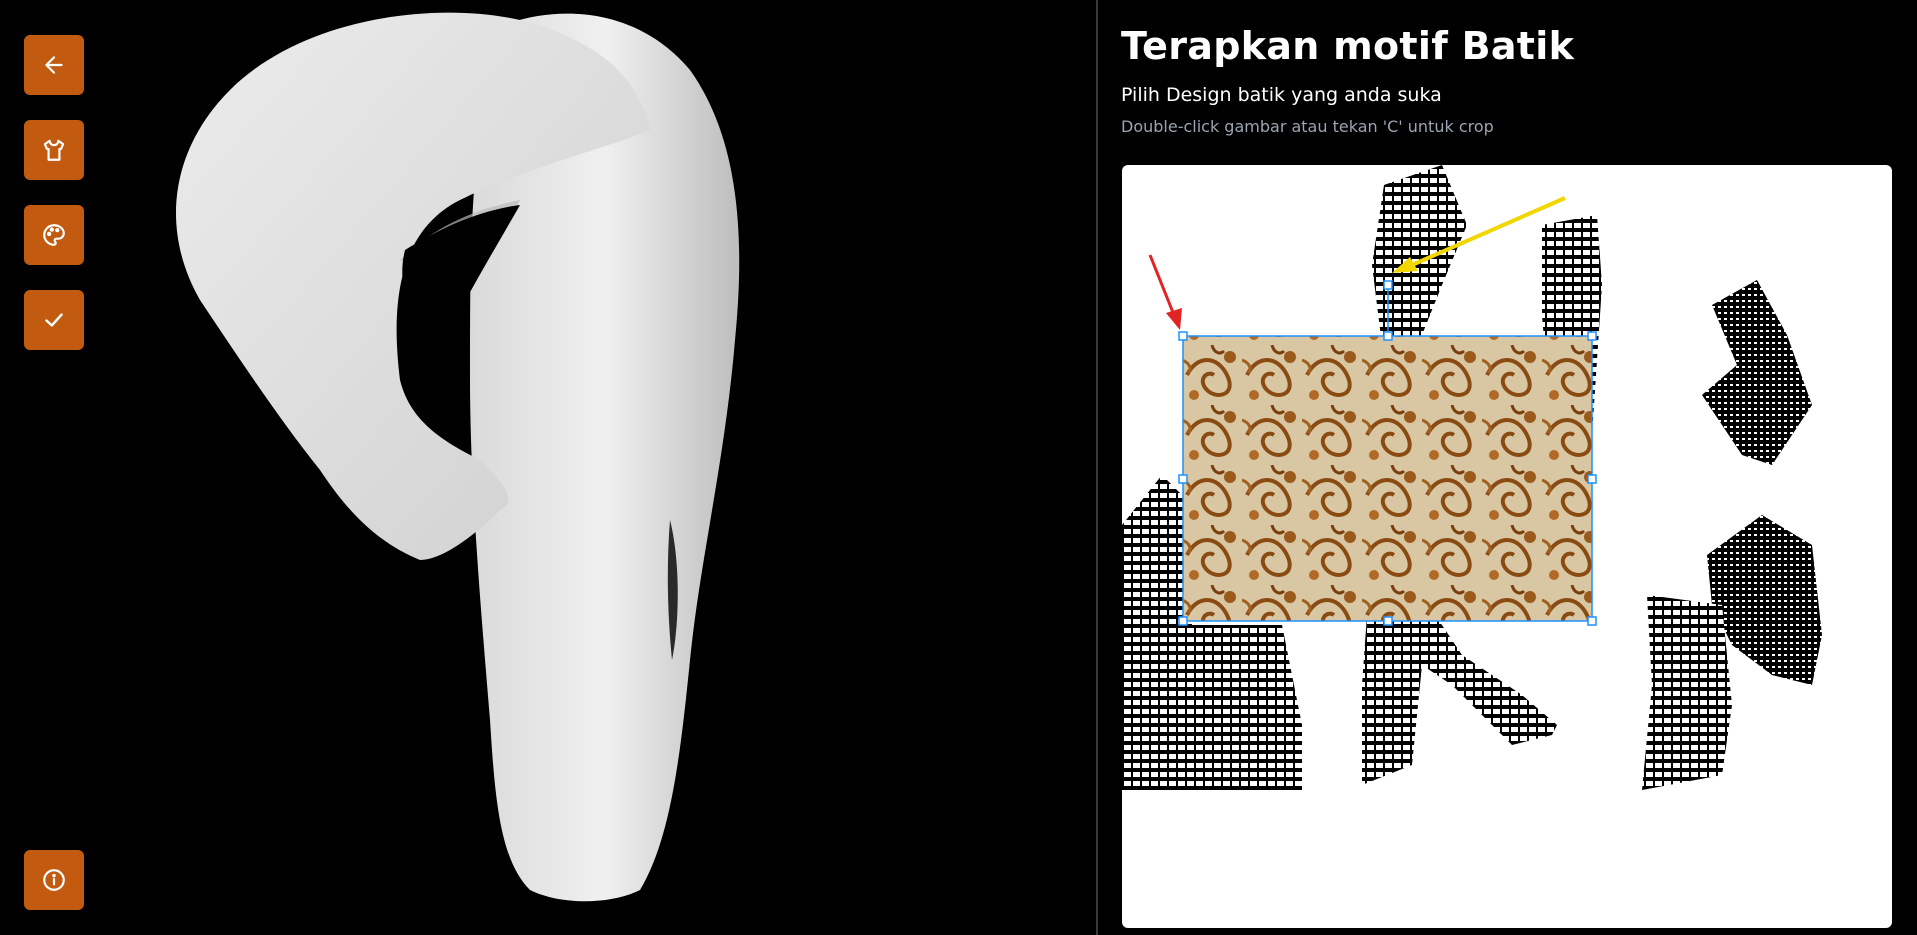 The image size is (1917, 935). I want to click on resize-handle-bottom-right, so click(1592, 621).